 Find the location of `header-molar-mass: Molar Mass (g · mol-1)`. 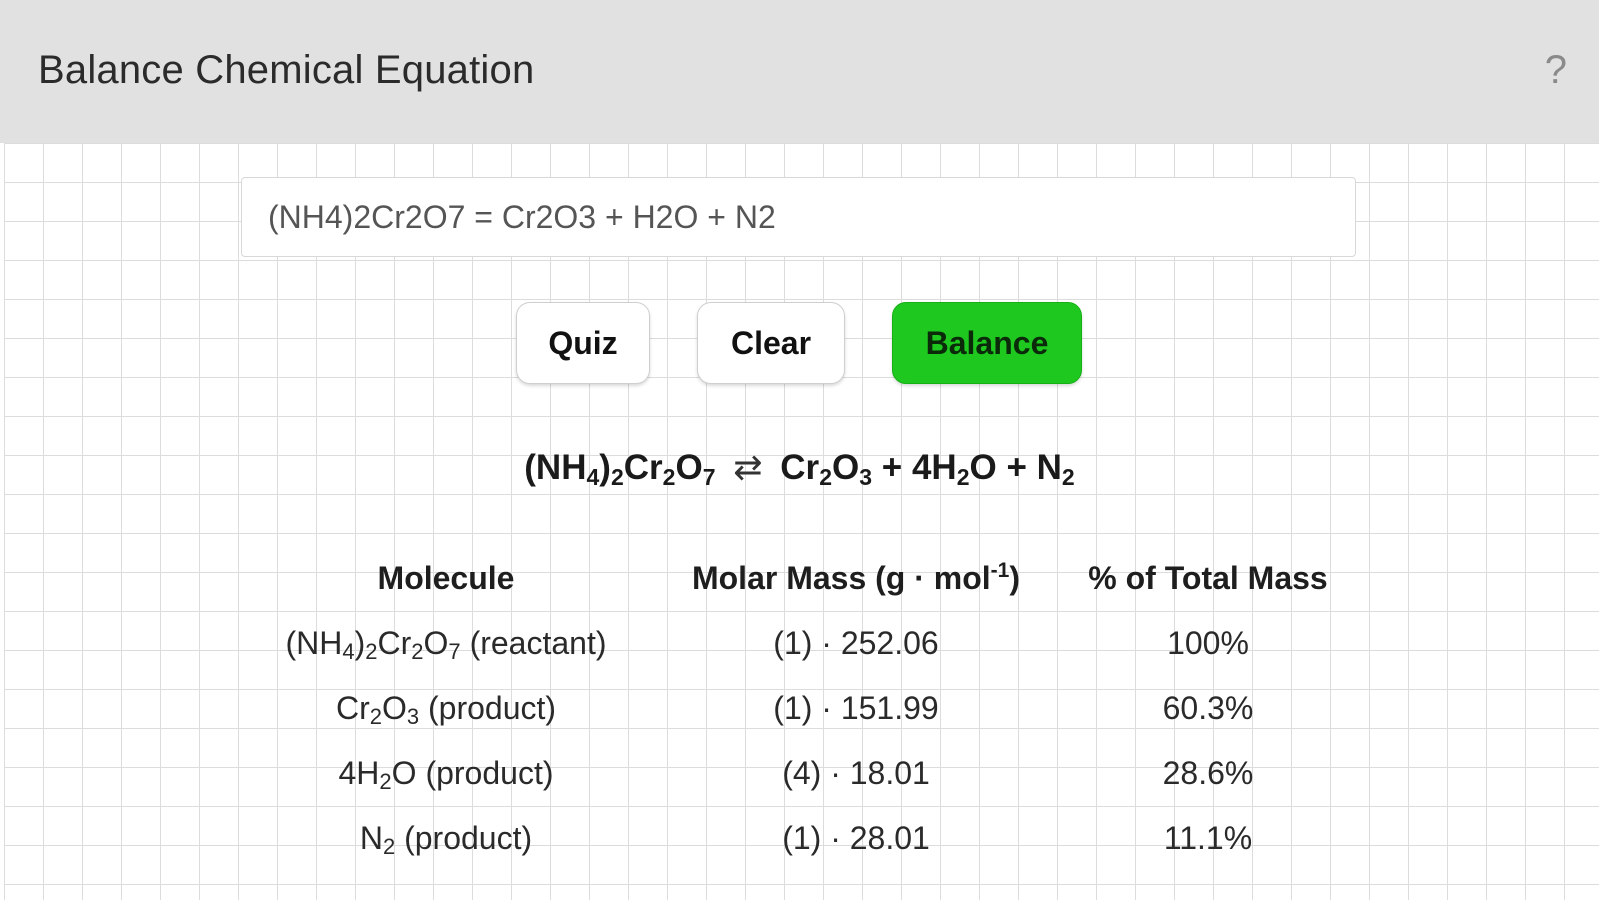

header-molar-mass: Molar Mass (g · mol-1) is located at coordinates (856, 577).